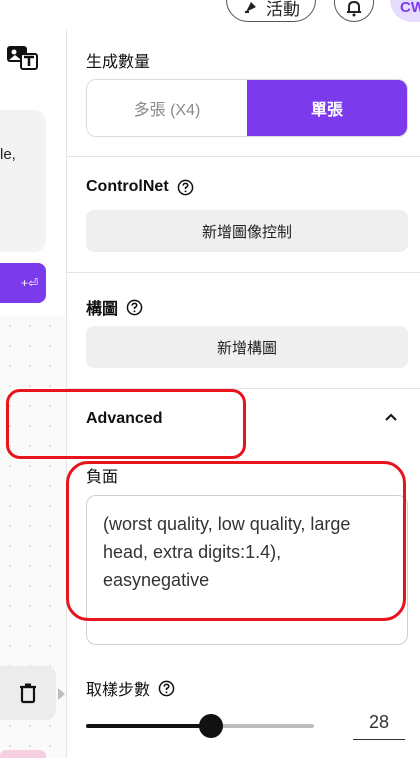 This screenshot has width=420, height=758. What do you see at coordinates (379, 726) in the screenshot?
I see `sampling-steps-value: 28` at bounding box center [379, 726].